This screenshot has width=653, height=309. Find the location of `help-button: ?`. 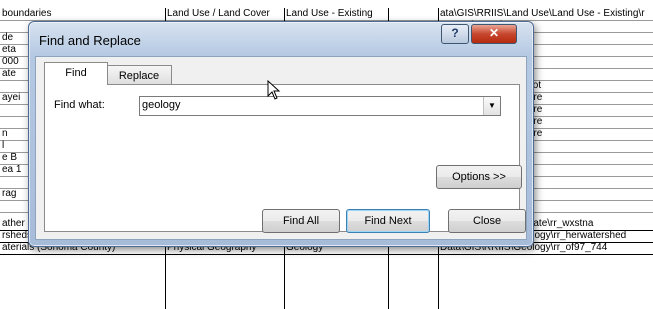

help-button: ? is located at coordinates (455, 34).